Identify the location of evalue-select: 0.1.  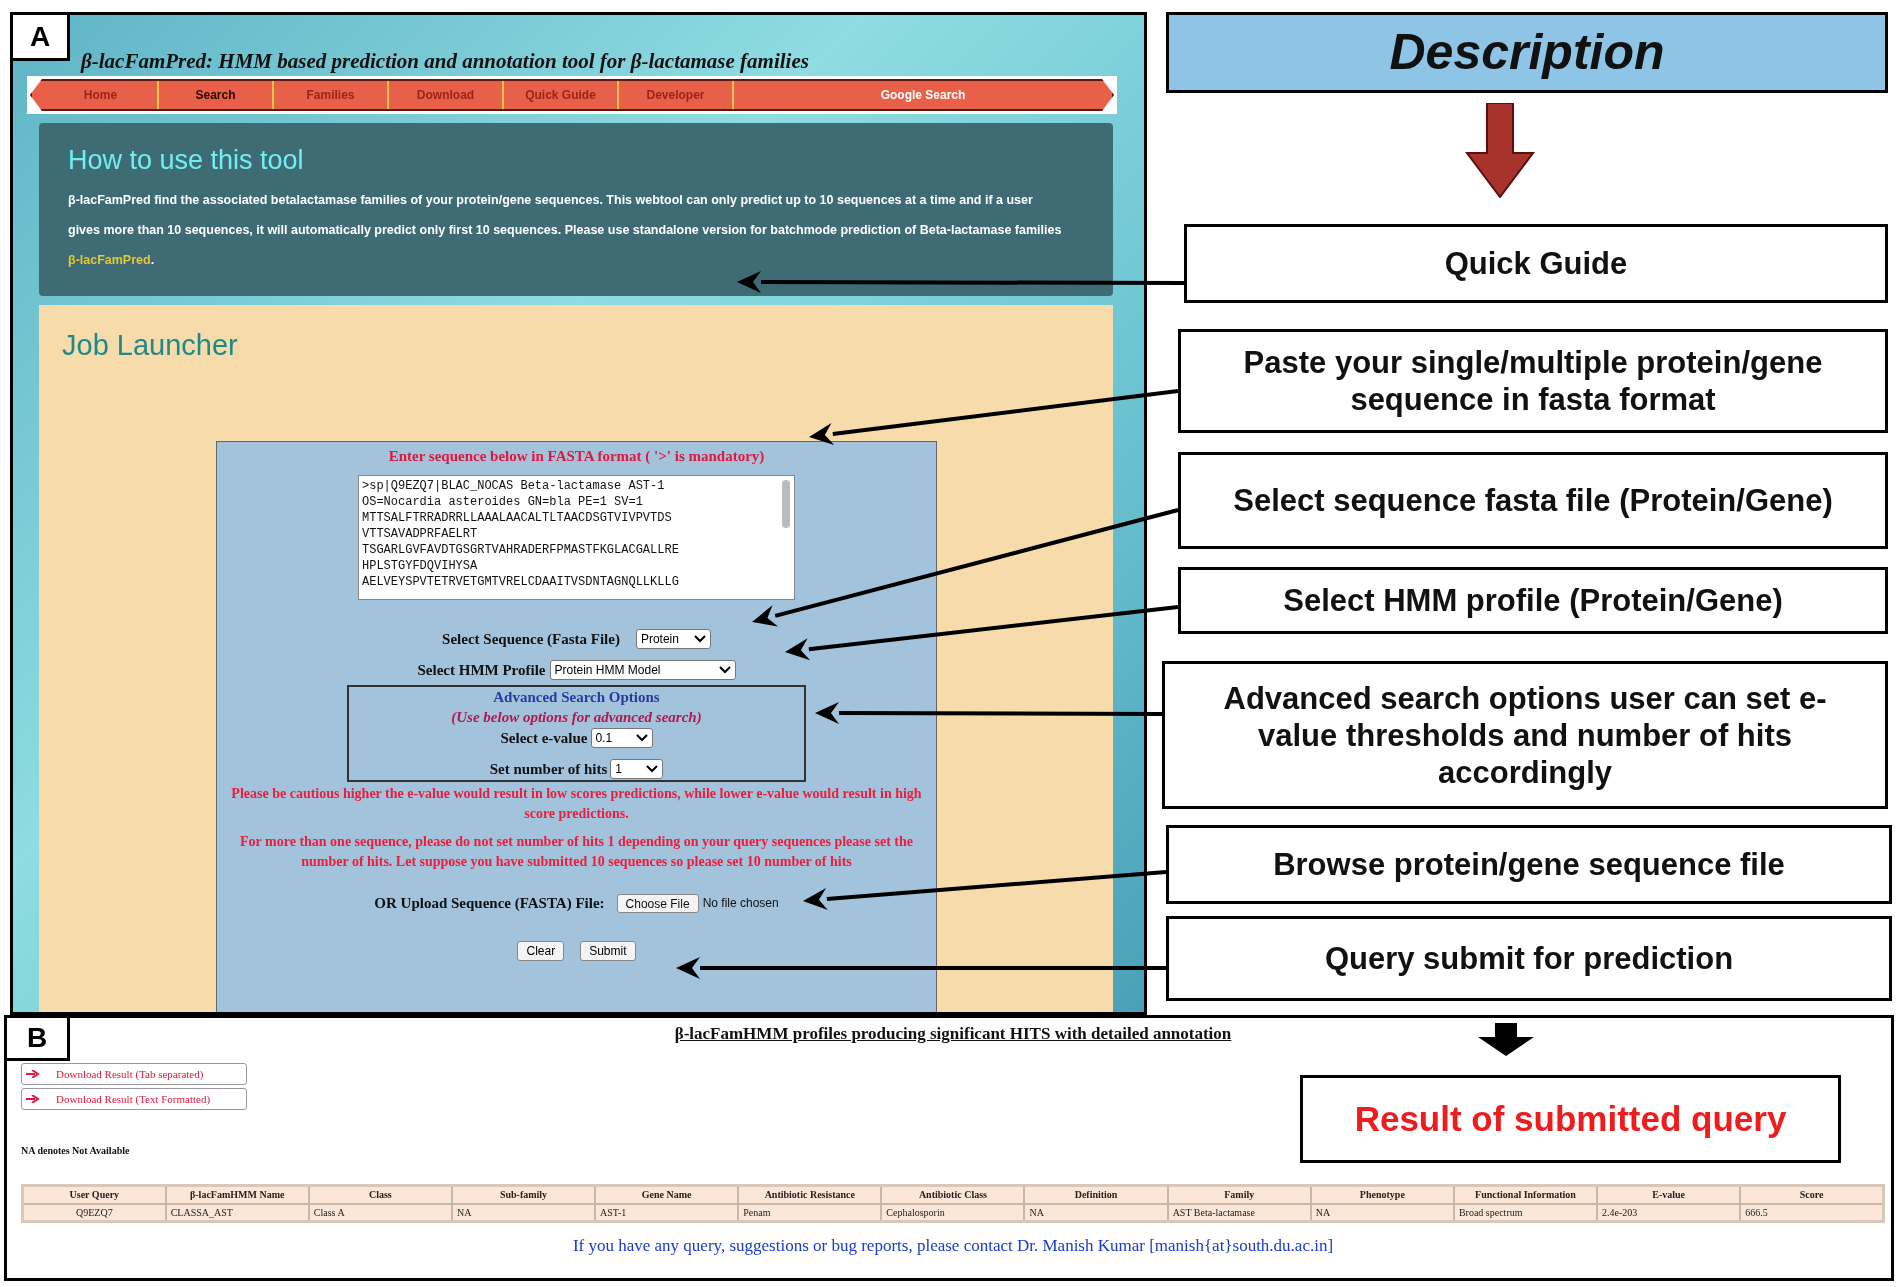
(621, 738).